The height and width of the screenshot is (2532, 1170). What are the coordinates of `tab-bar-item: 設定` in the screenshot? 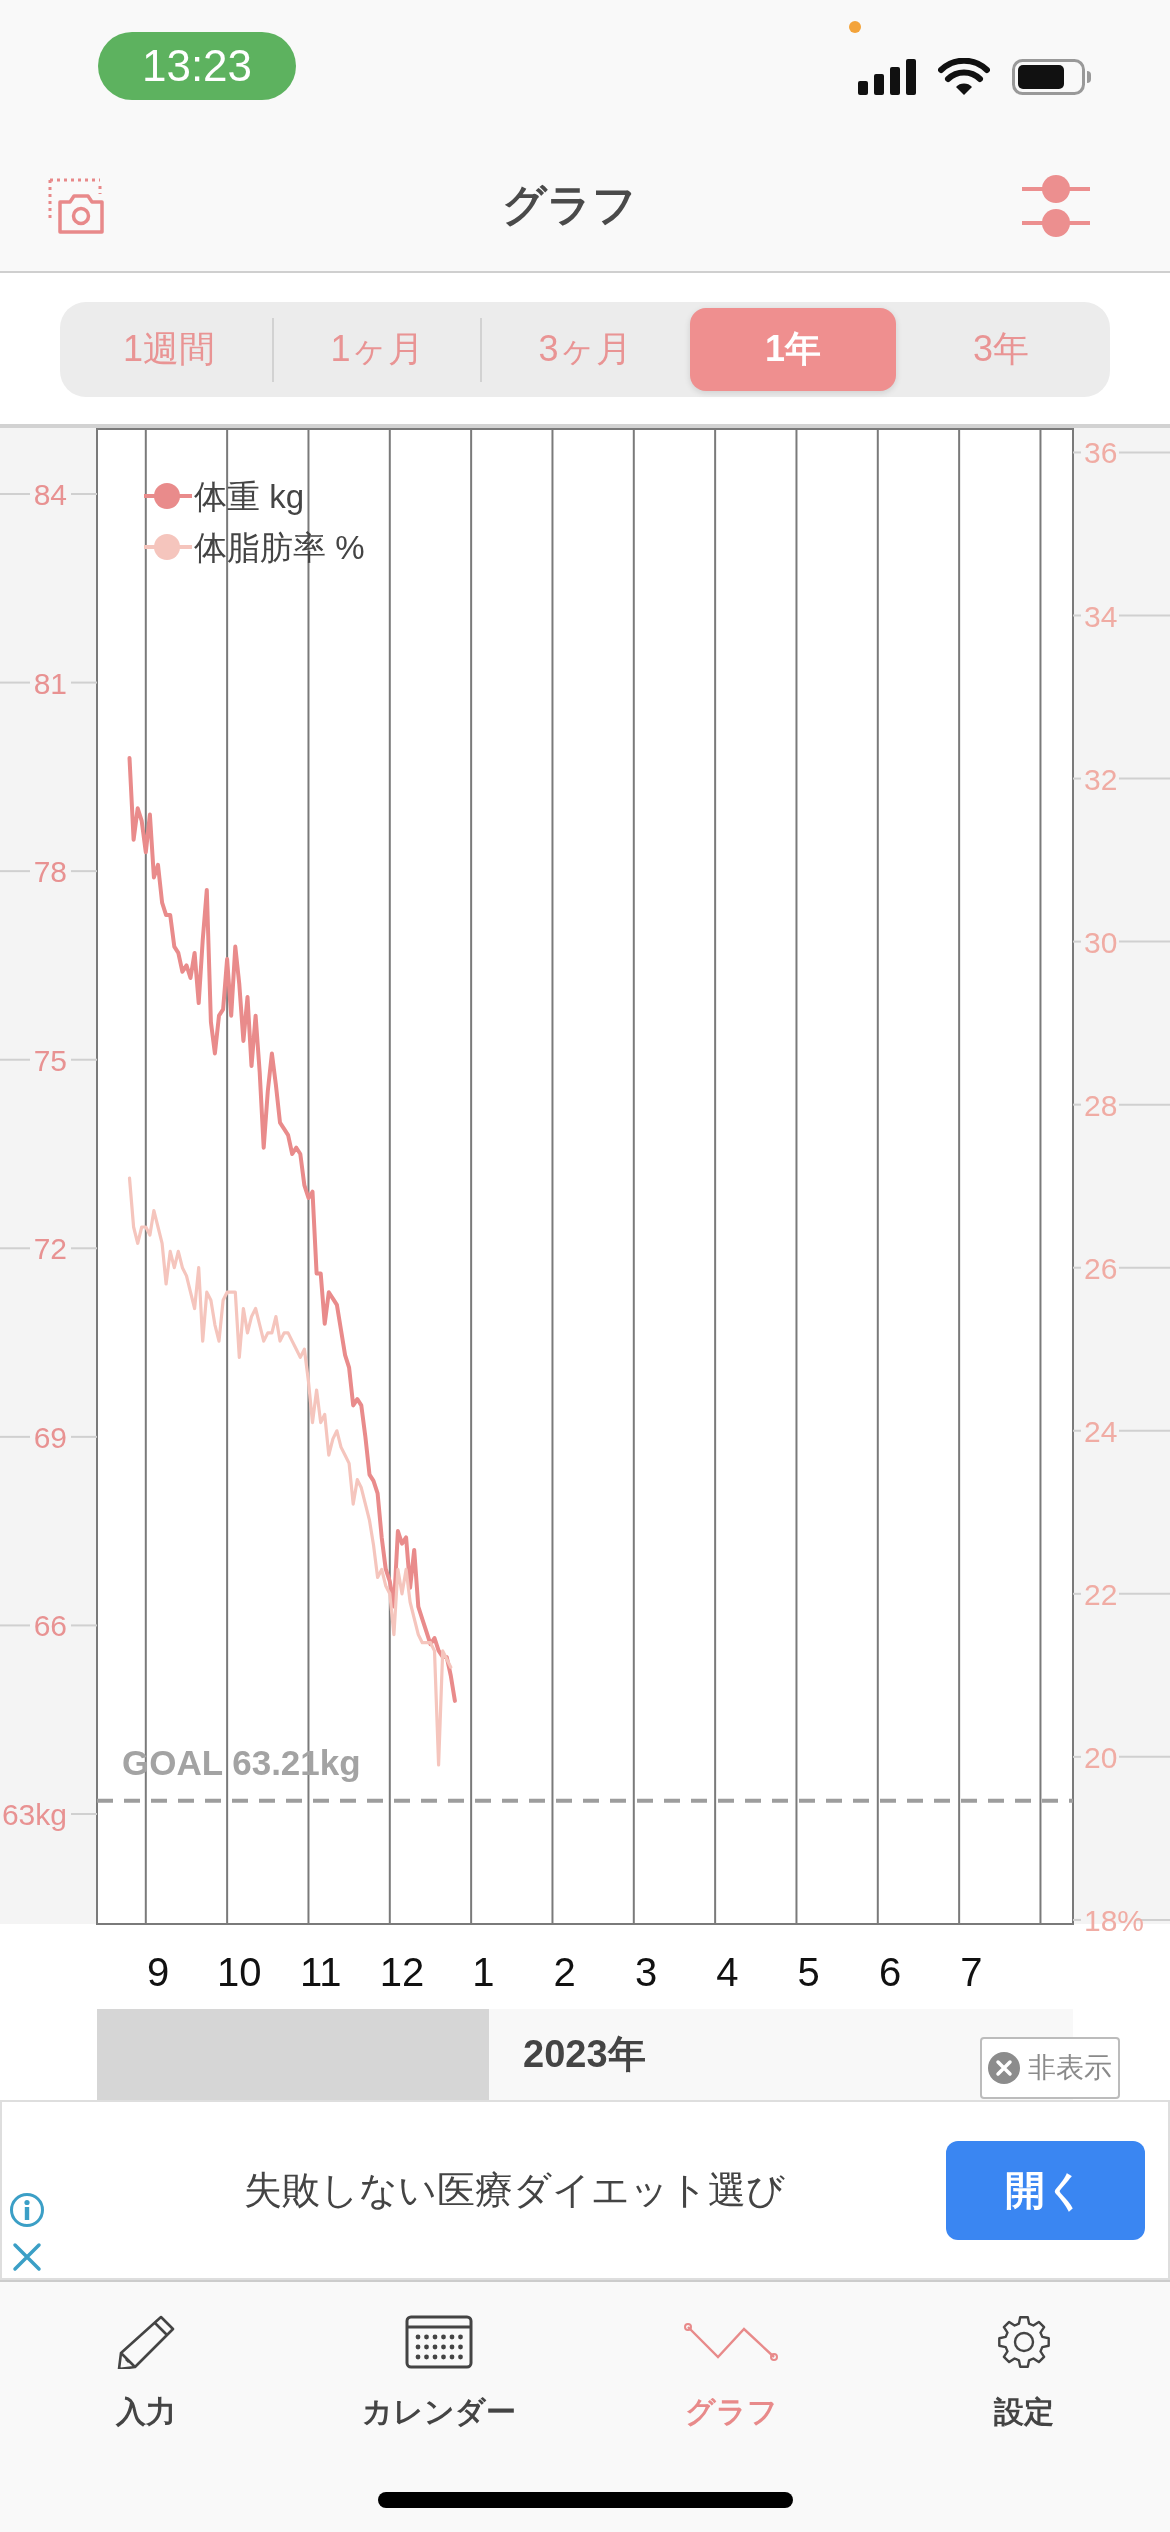 It's located at (1023, 2357).